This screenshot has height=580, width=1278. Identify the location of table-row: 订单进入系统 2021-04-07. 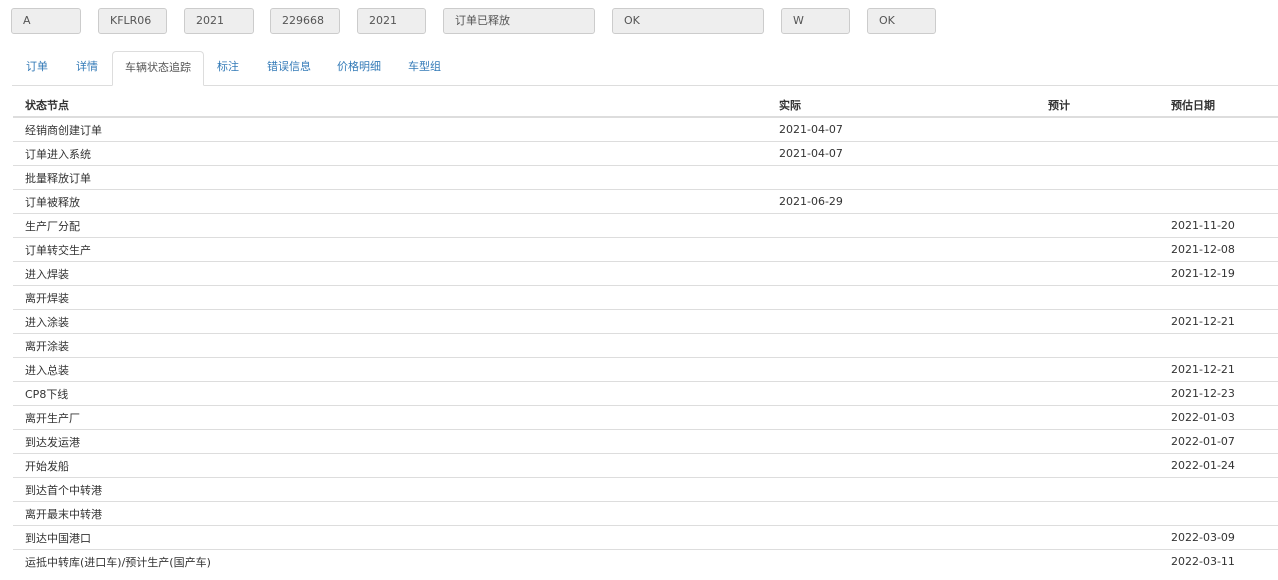
(645, 153).